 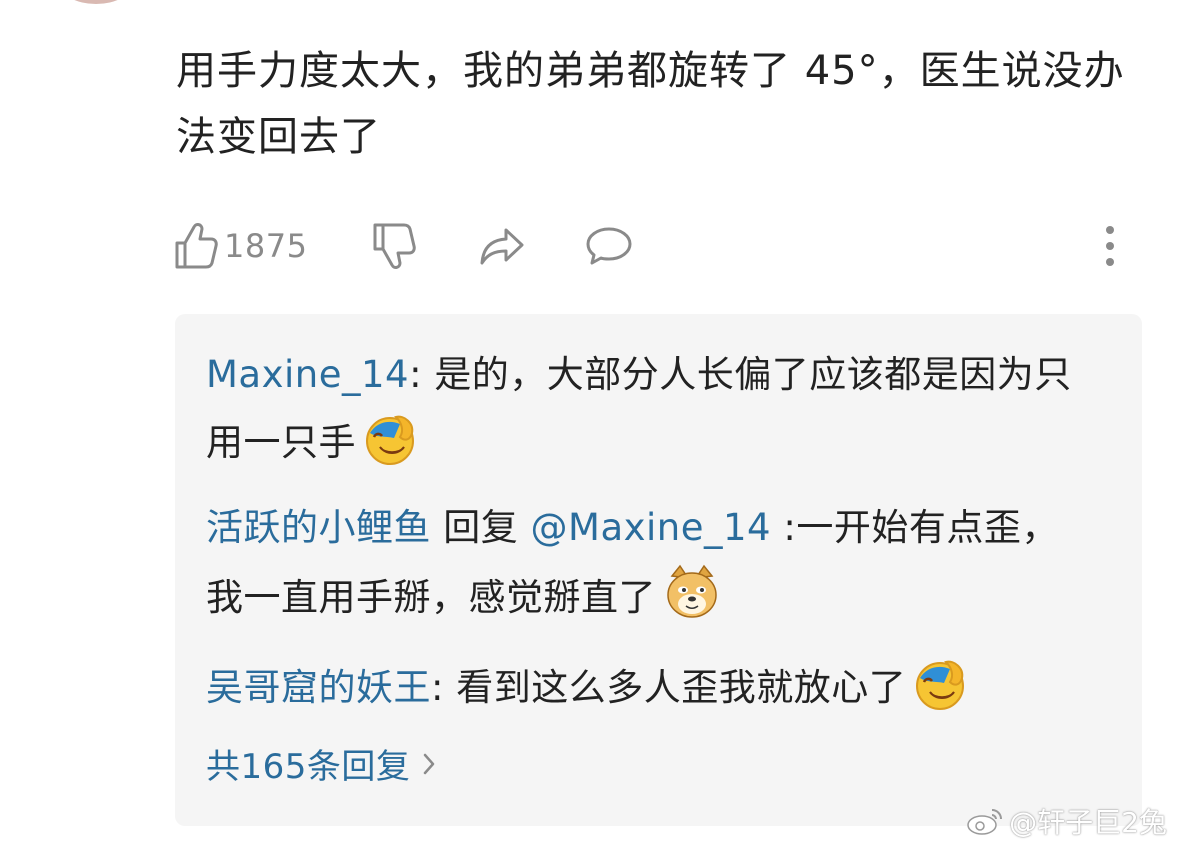 I want to click on thumbs-up-icon, so click(x=196, y=246).